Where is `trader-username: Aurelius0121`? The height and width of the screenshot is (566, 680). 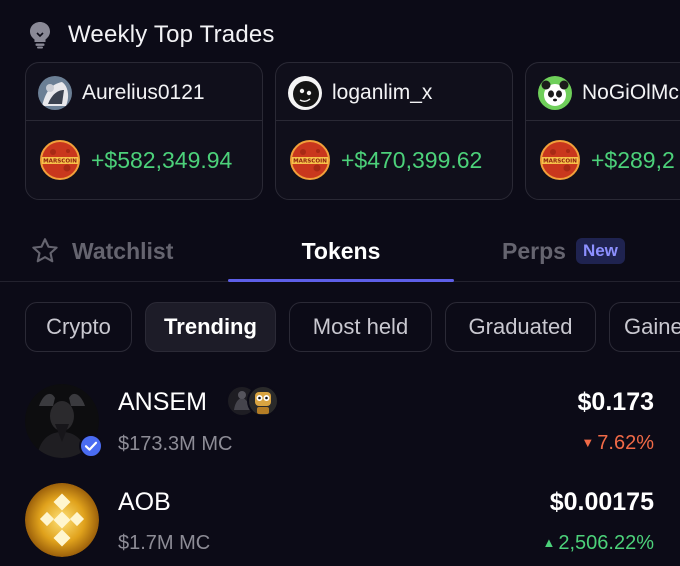 trader-username: Aurelius0121 is located at coordinates (143, 92).